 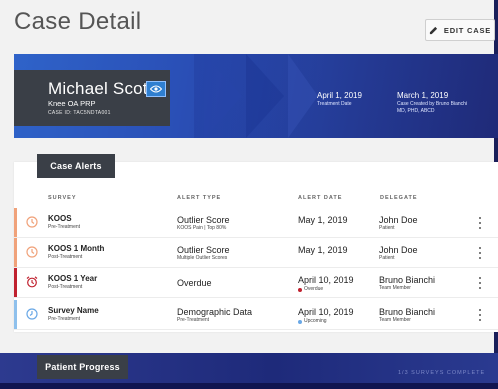 What do you see at coordinates (202, 228) in the screenshot?
I see `alert-detail: KOOS Pain | Top 80%` at bounding box center [202, 228].